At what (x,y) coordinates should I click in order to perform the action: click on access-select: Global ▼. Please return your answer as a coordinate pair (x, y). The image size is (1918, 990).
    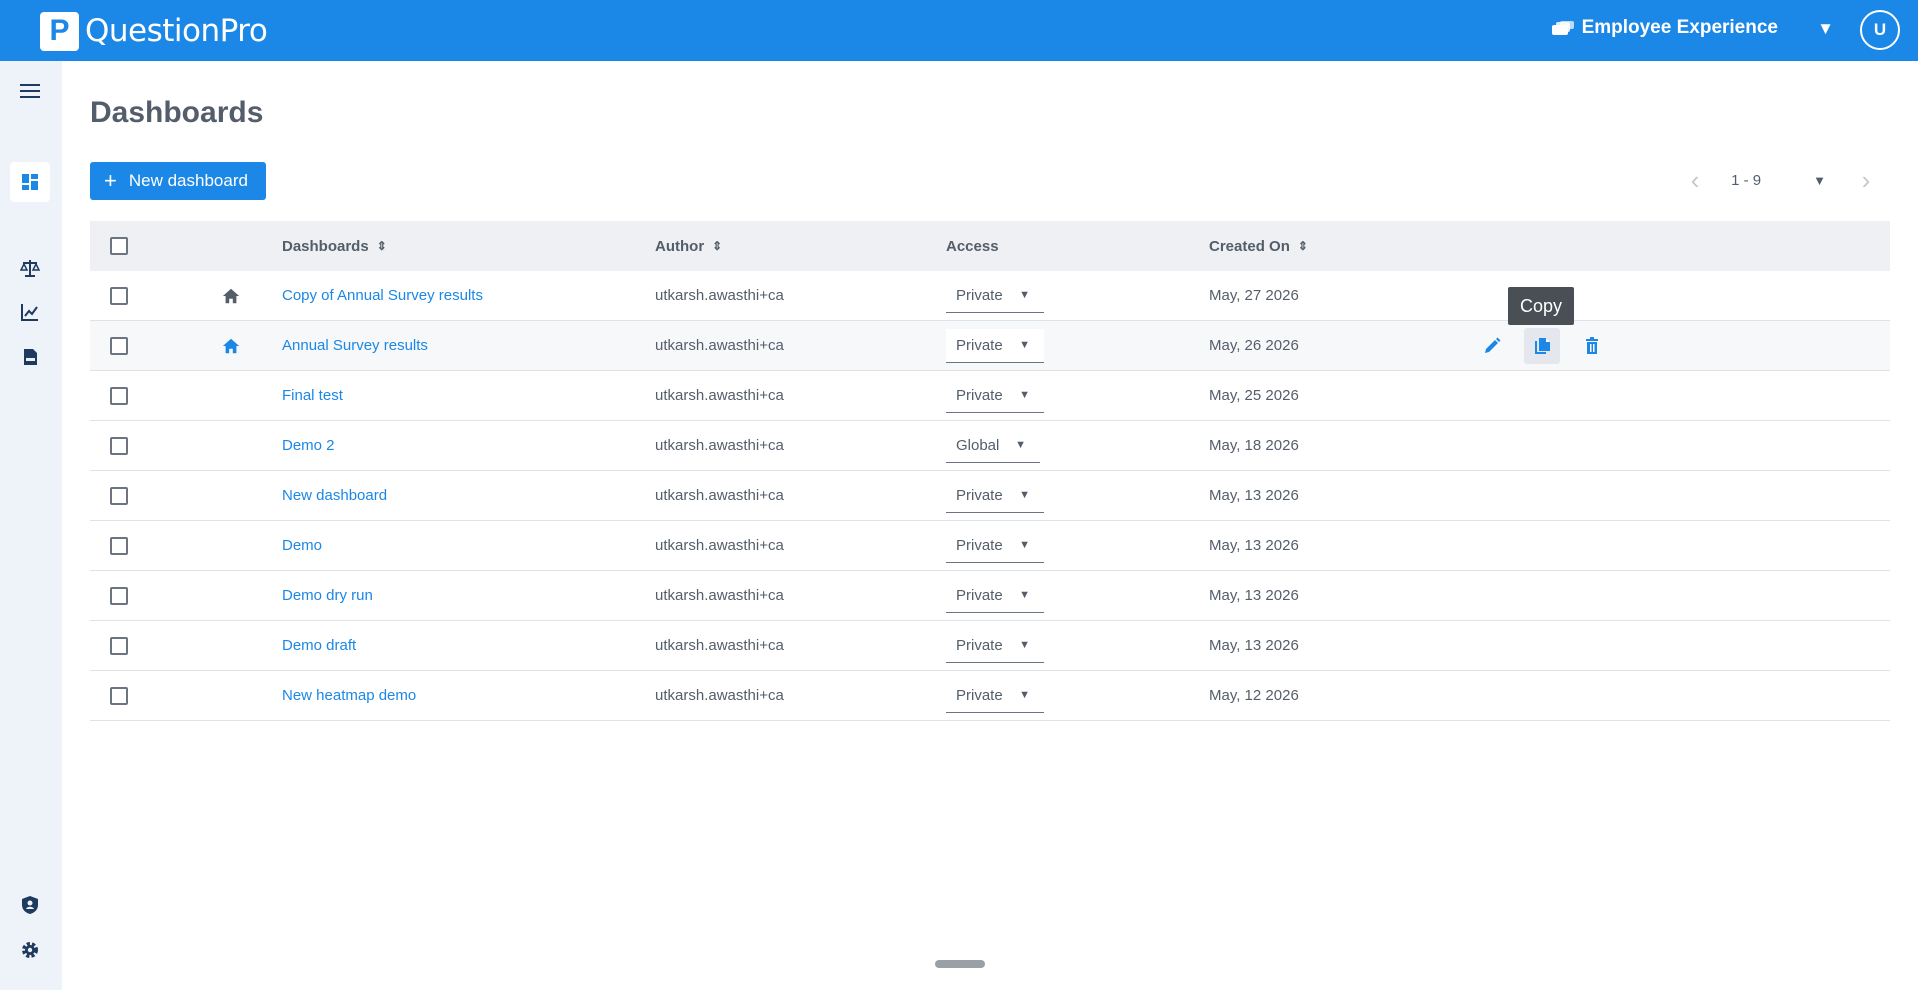
    Looking at the image, I should click on (993, 445).